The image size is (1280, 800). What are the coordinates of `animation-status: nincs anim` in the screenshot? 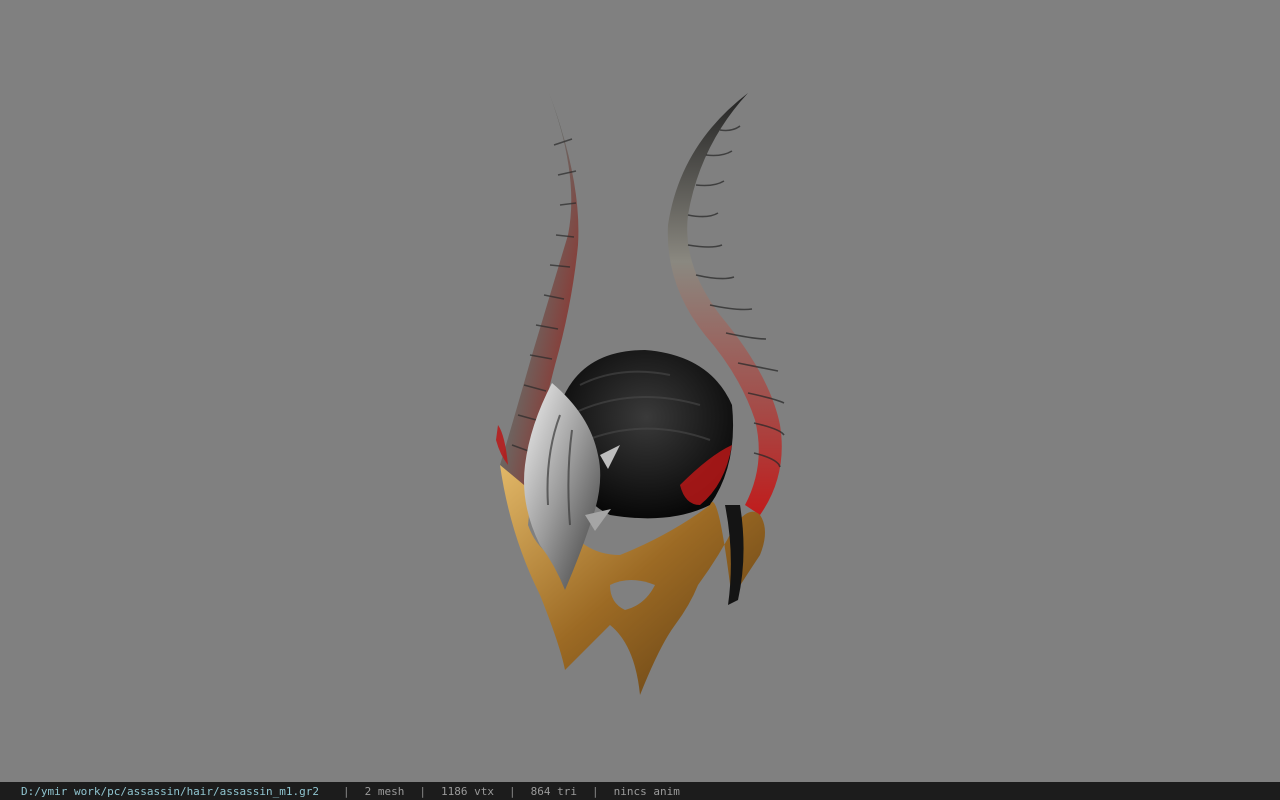 It's located at (646, 791).